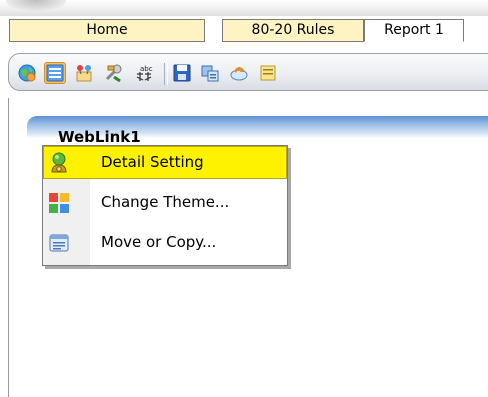 The image size is (488, 397). Describe the element at coordinates (59, 163) in the screenshot. I see `settings-person-icon` at that location.